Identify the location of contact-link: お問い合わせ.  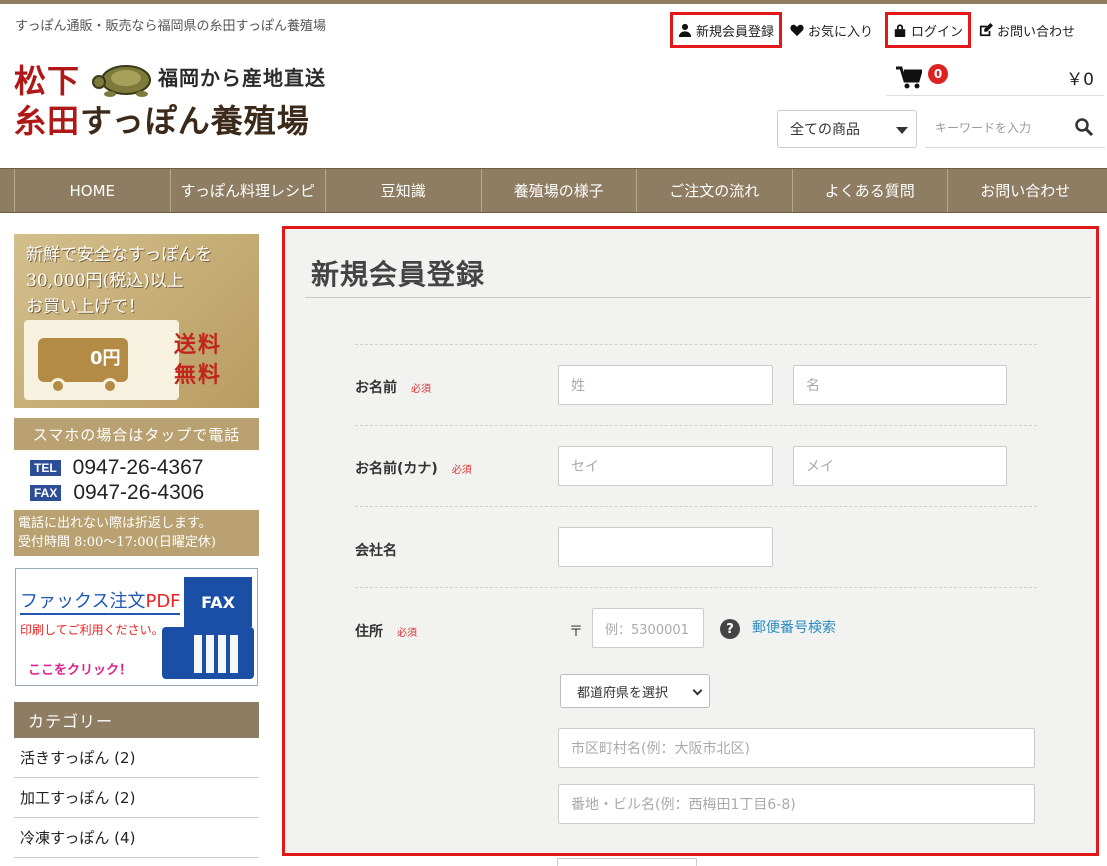
(1027, 30).